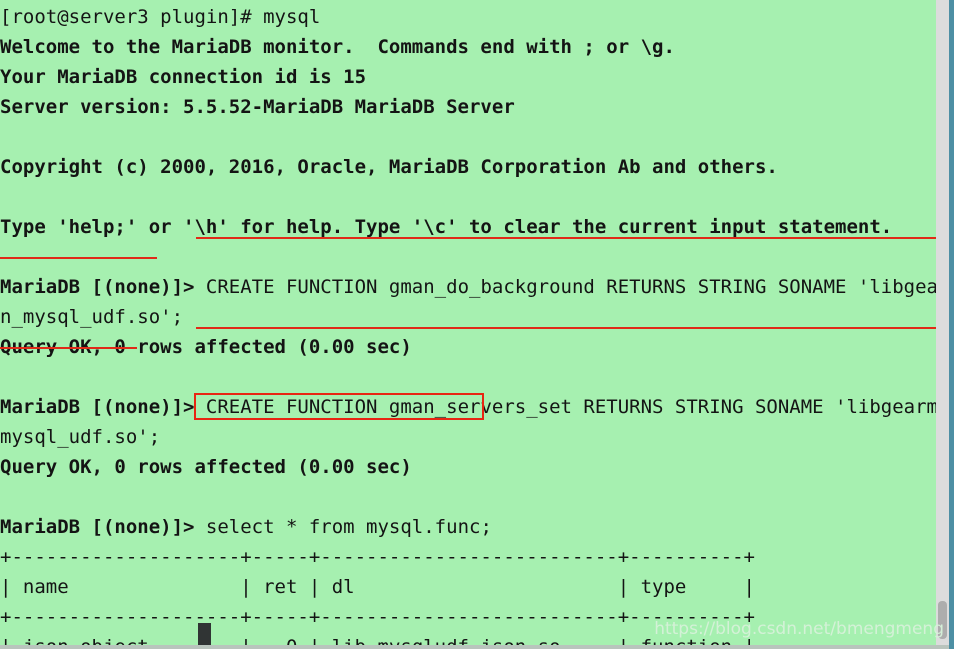 The image size is (954, 649). What do you see at coordinates (567, 238) in the screenshot?
I see `annotation-underline-command1-a` at bounding box center [567, 238].